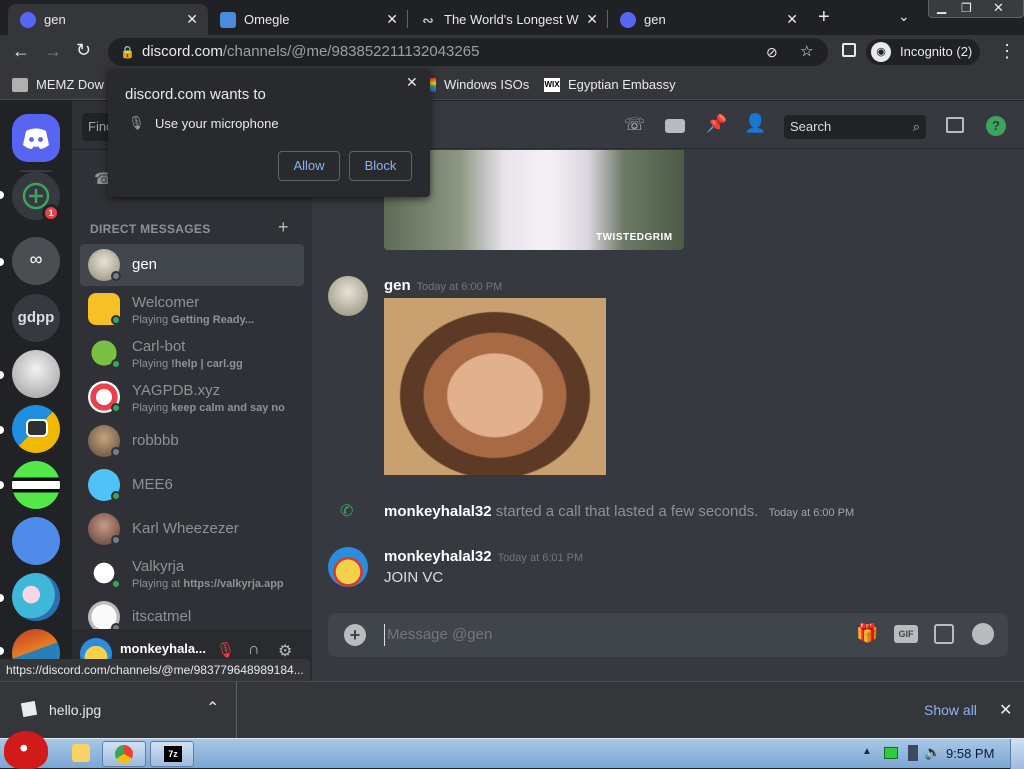  What do you see at coordinates (941, 7) in the screenshot?
I see `minimize-icon: ▁` at bounding box center [941, 7].